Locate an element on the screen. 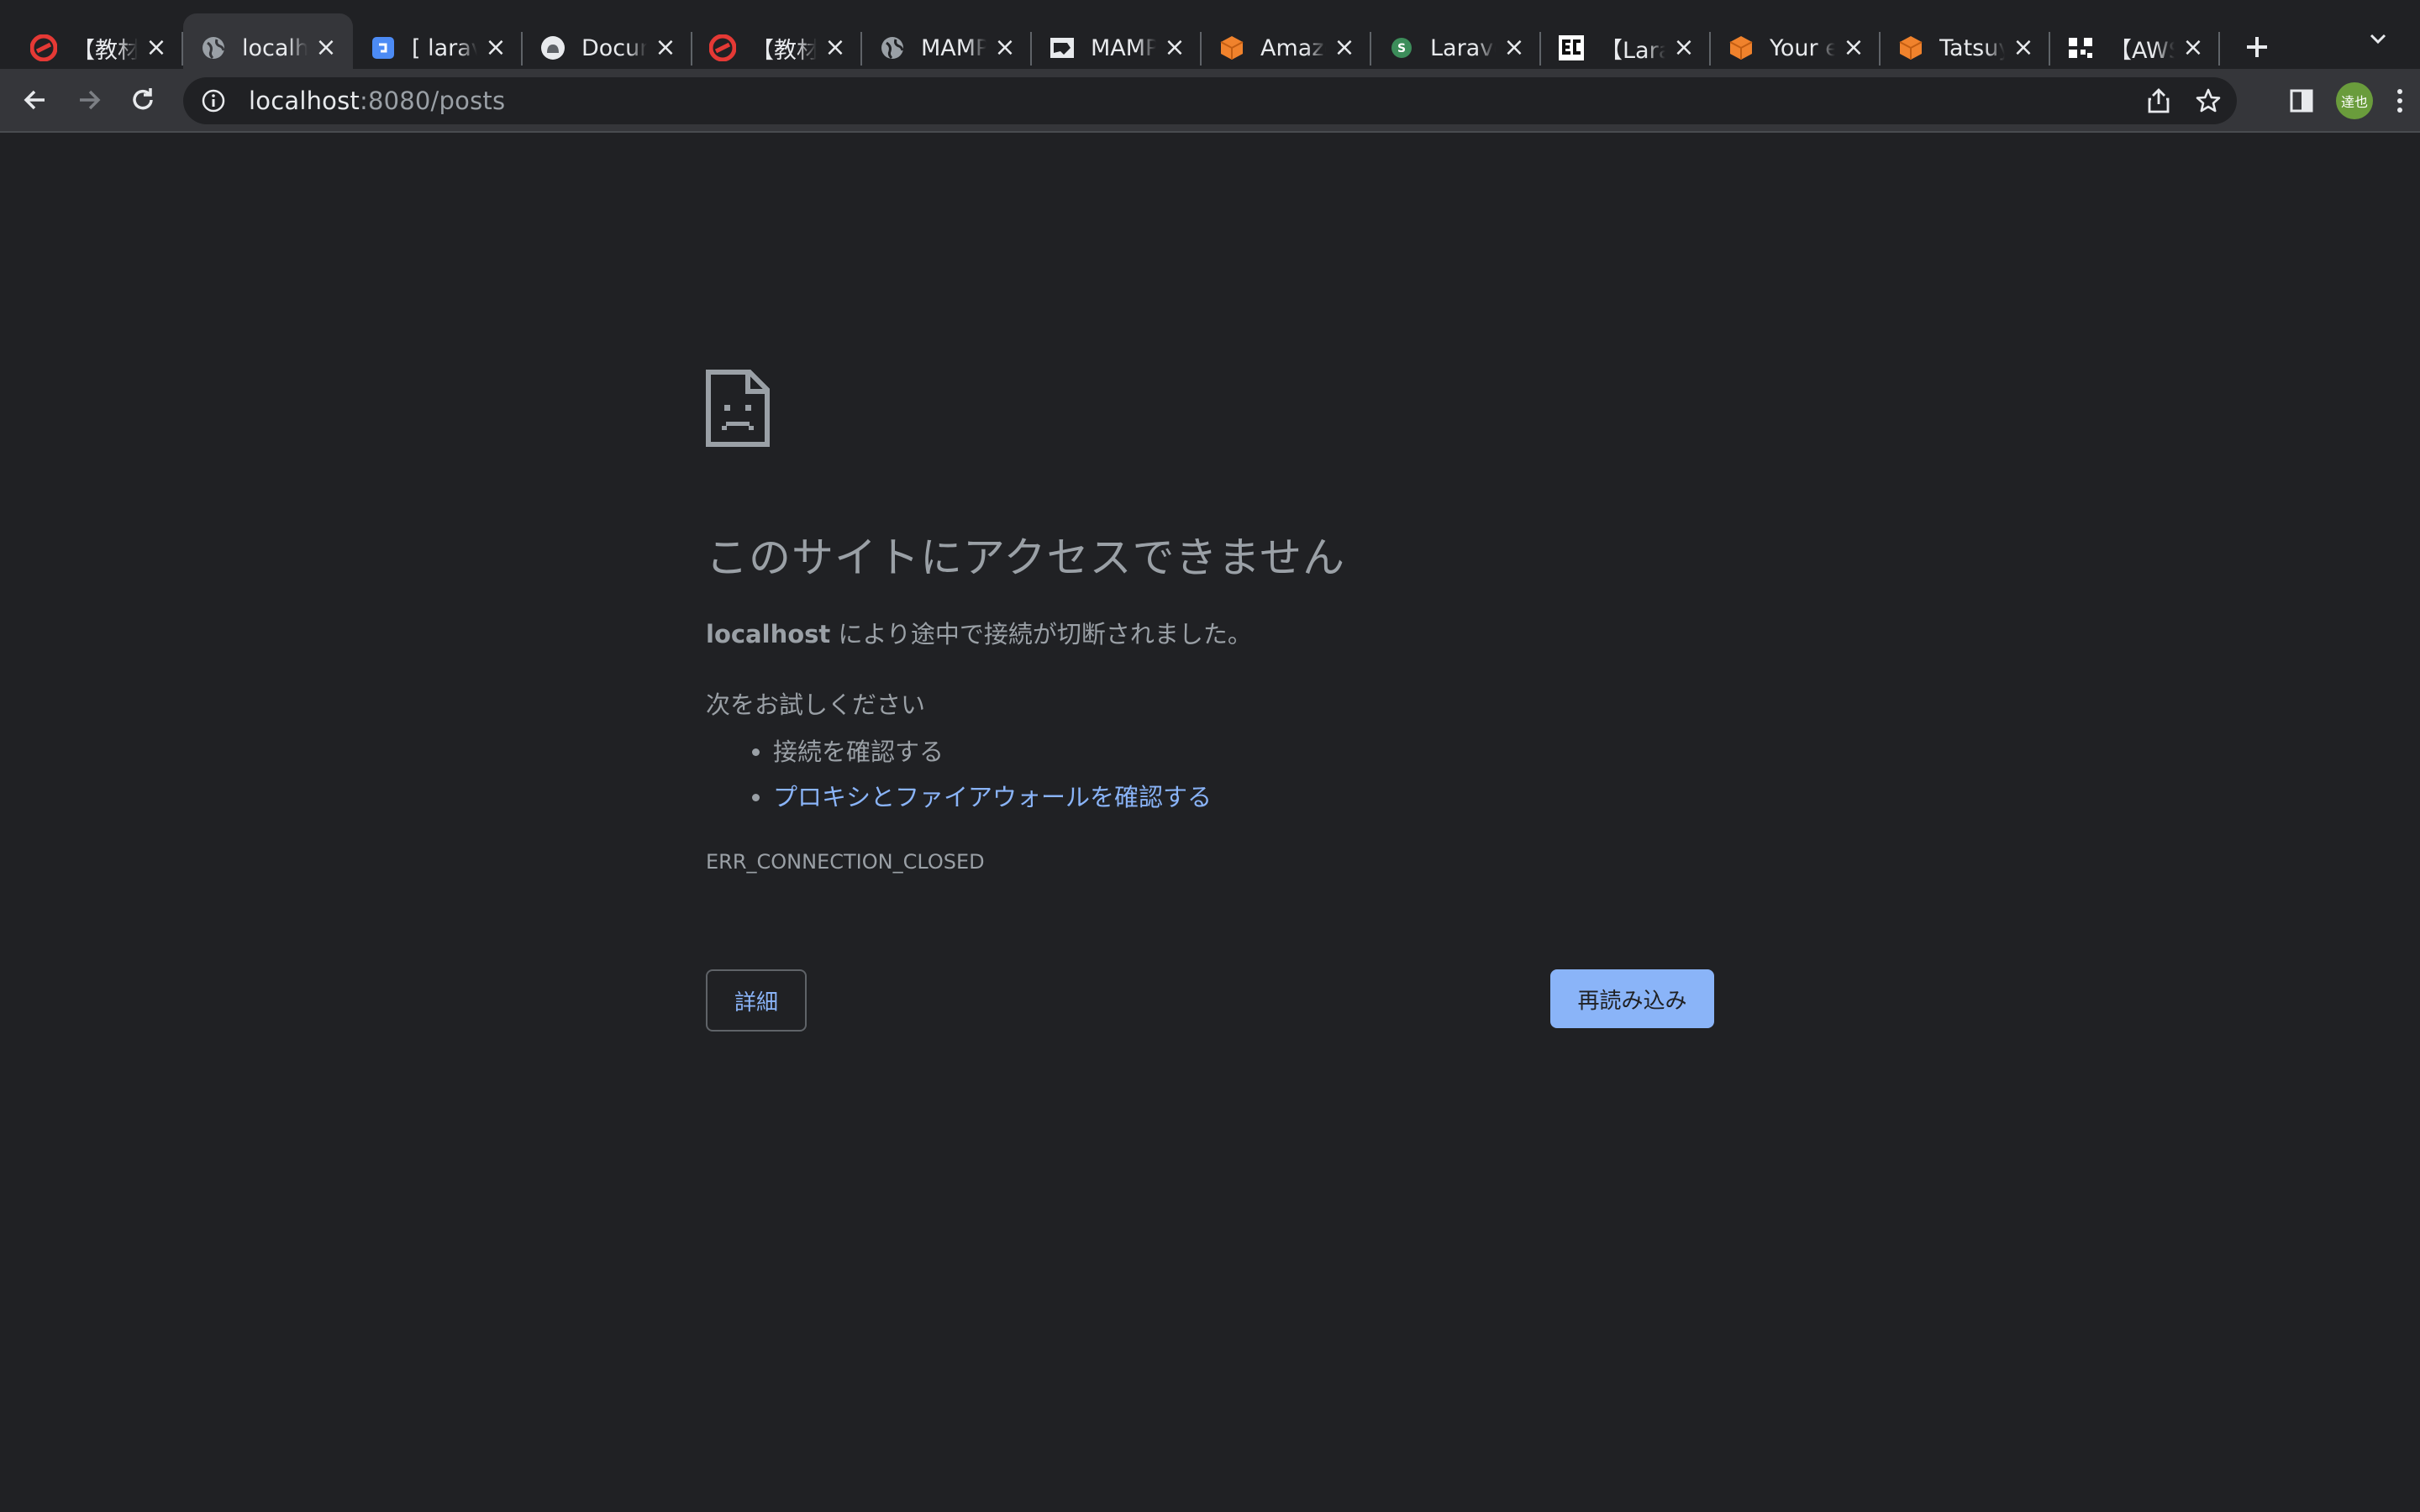 The image size is (2420, 1512). url-text: localhost:8080/posts is located at coordinates (377, 101).